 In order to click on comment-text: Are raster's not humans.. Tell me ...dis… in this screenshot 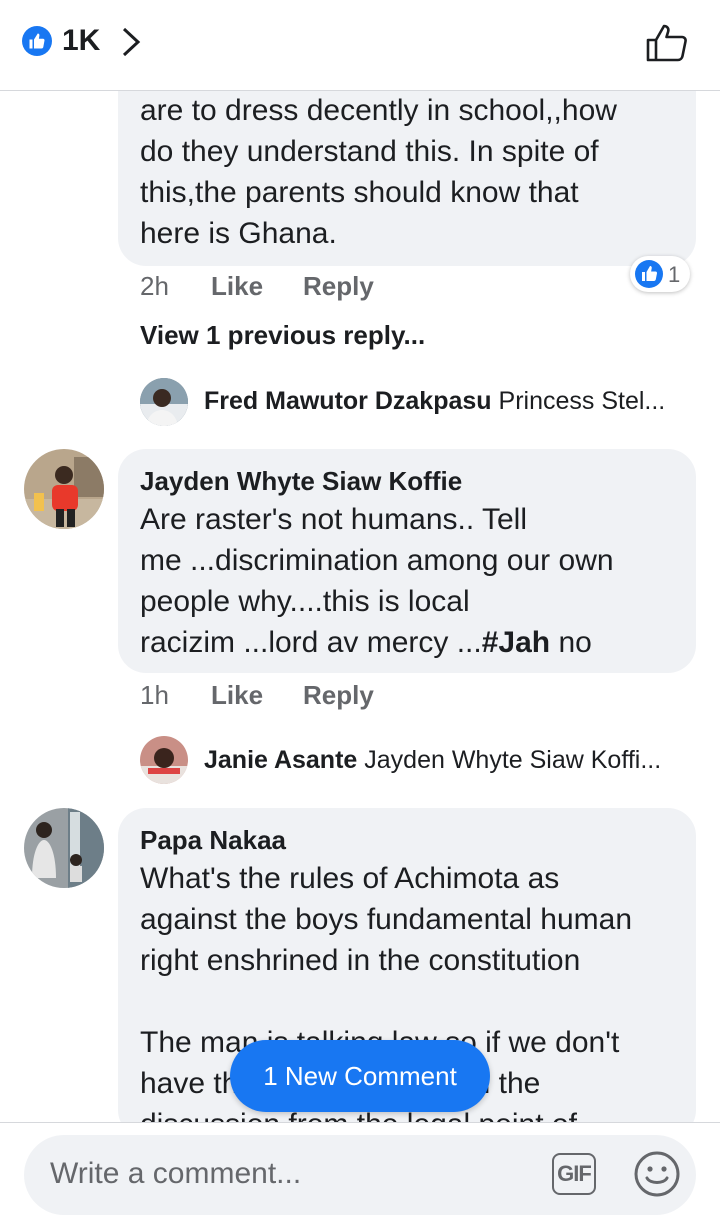, I will do `click(415, 581)`.